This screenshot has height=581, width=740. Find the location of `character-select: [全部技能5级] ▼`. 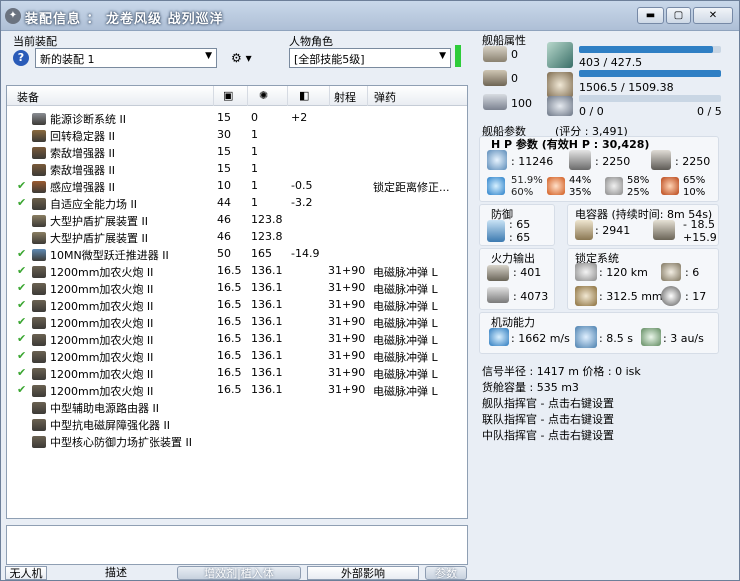

character-select: [全部技能5级] ▼ is located at coordinates (370, 58).